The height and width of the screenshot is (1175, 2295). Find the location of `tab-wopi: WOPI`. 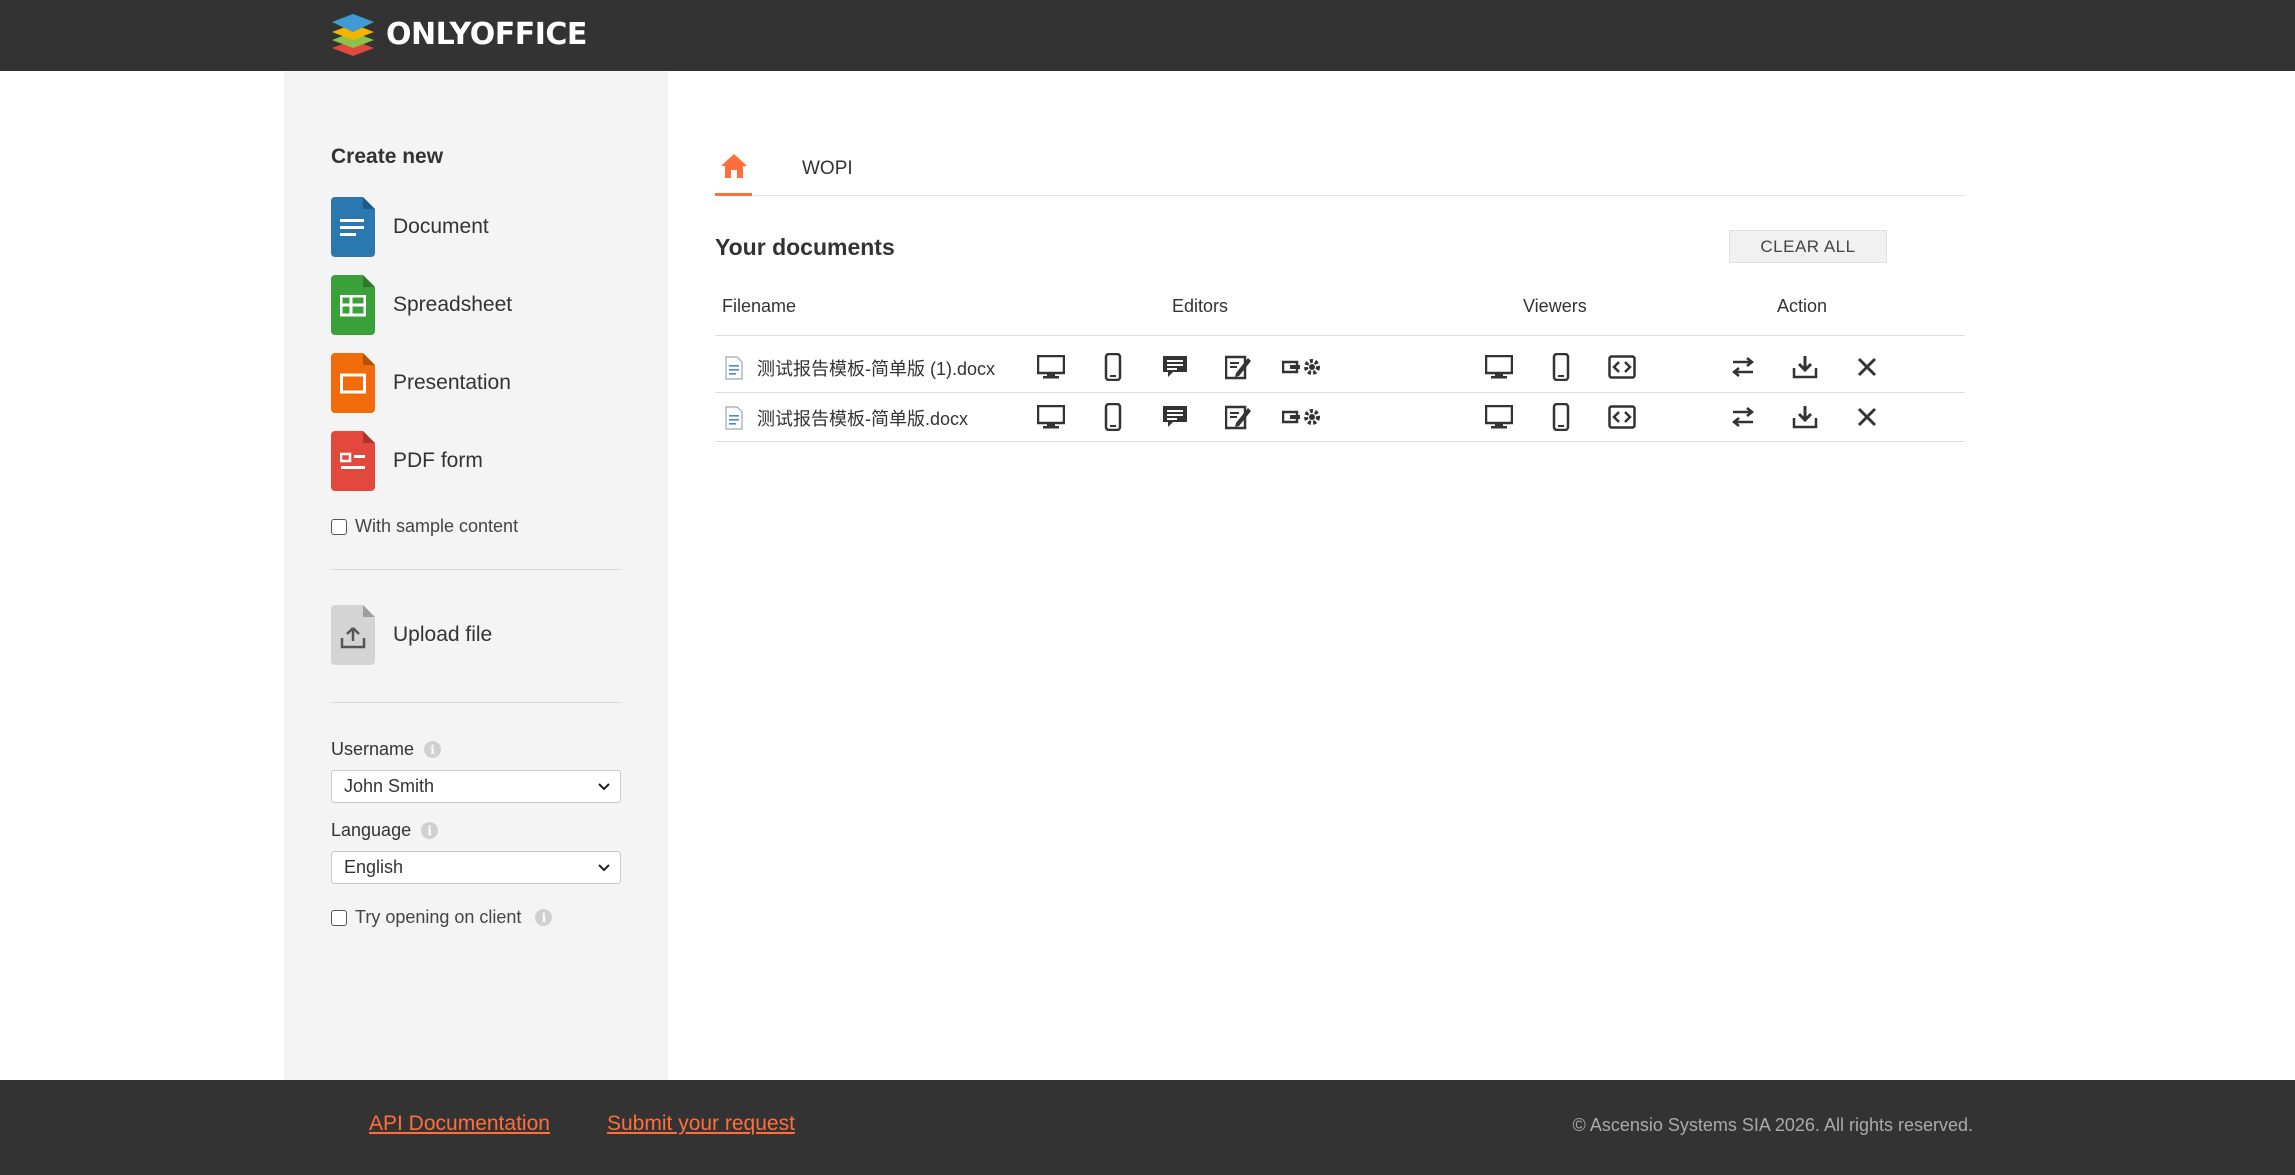

tab-wopi: WOPI is located at coordinates (827, 169).